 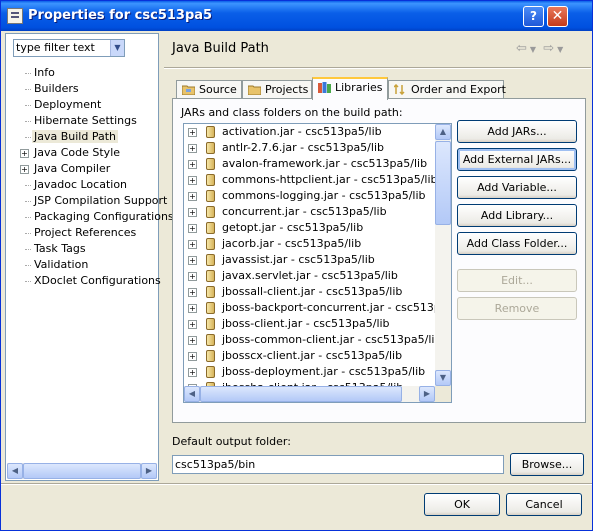 I want to click on title-bar: Properties for csc513pa5 ? ✕, so click(x=296, y=16).